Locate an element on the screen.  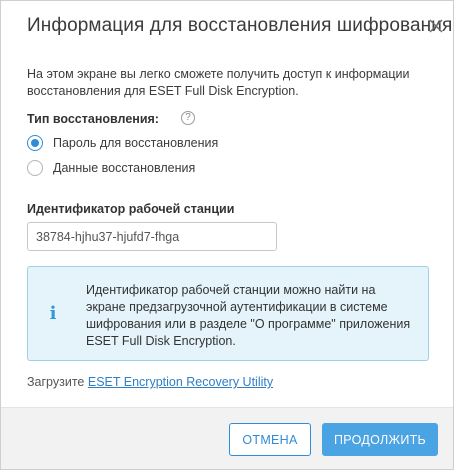
radio-recovery-password-label: Пароль для восстановления is located at coordinates (136, 143).